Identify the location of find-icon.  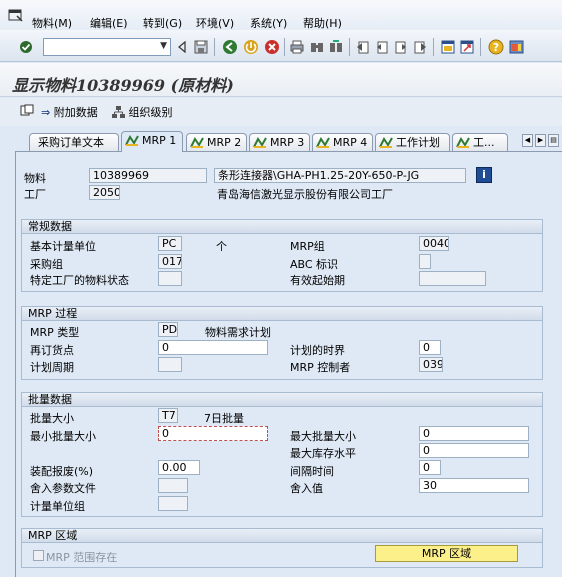
(317, 47).